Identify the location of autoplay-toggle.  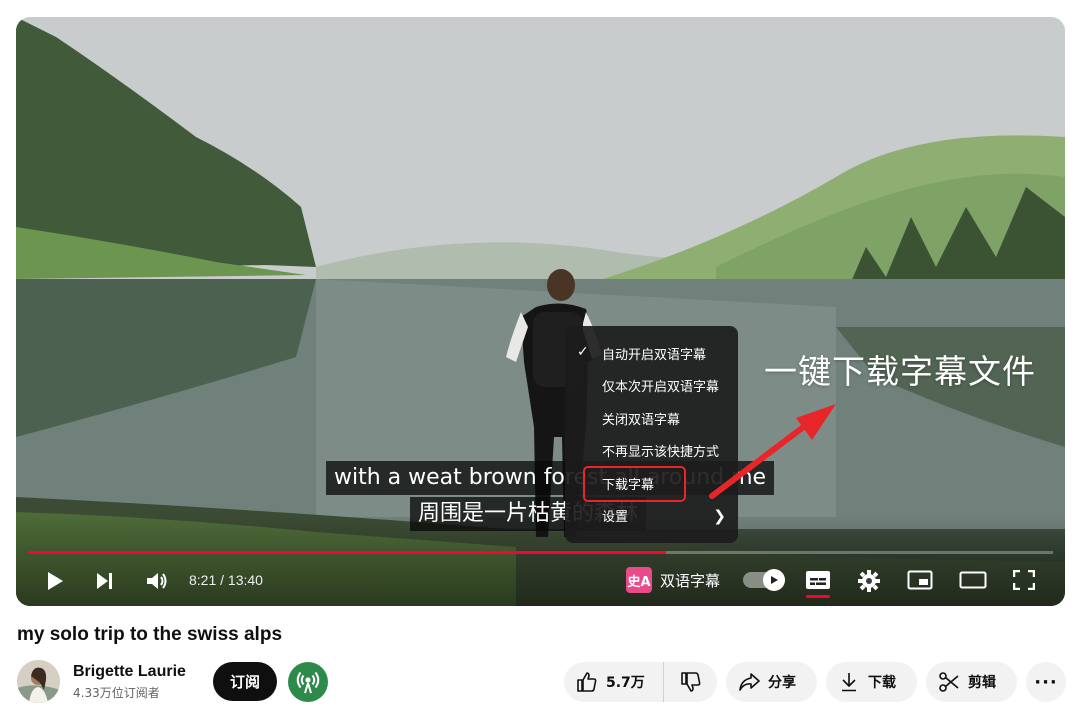
(764, 580).